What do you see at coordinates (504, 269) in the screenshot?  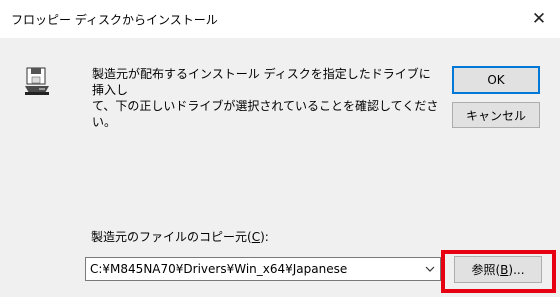 I see `browse-access-key: B` at bounding box center [504, 269].